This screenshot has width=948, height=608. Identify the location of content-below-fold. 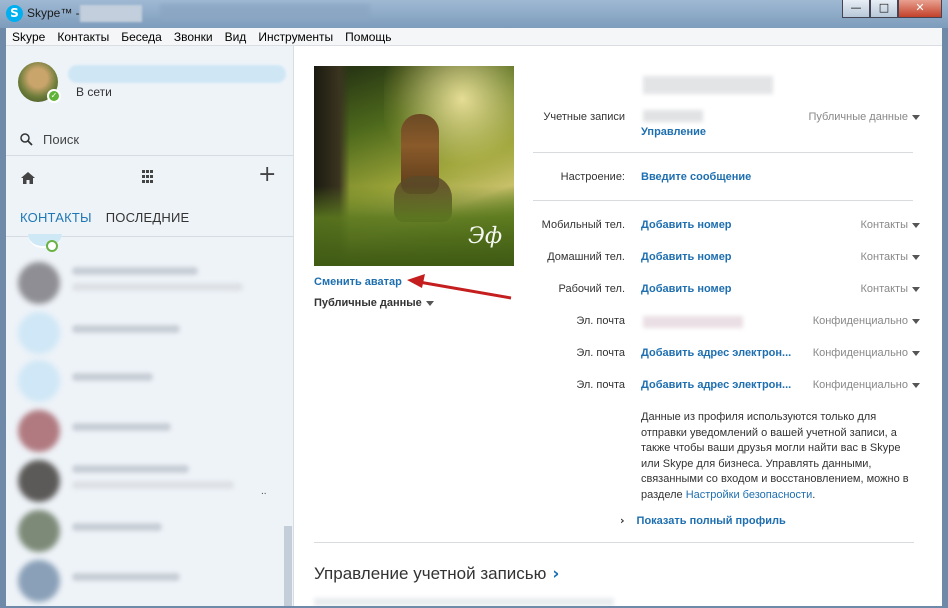
(464, 602).